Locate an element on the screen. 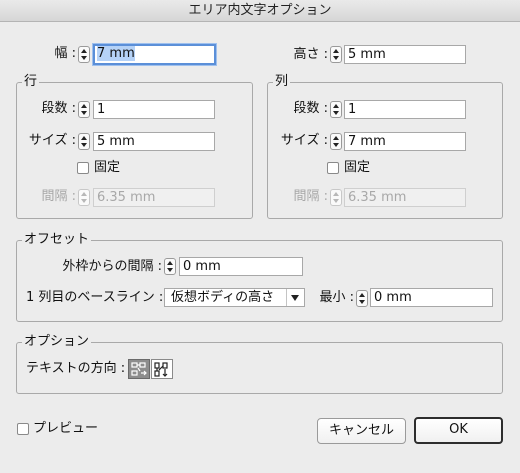  columns-group-title: 列 is located at coordinates (282, 82).